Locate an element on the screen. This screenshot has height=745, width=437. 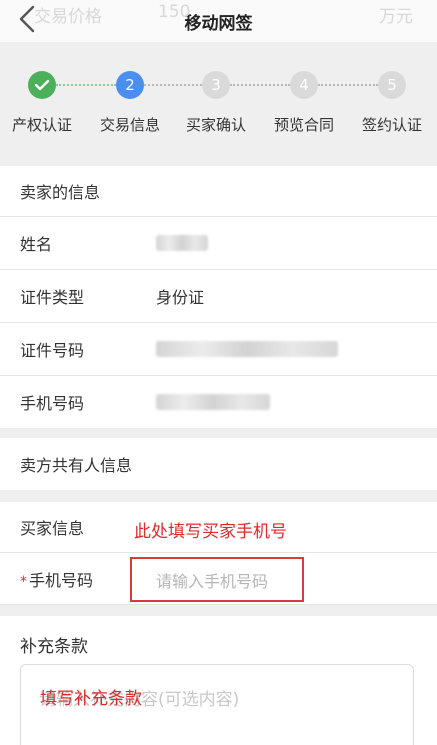
divider is located at coordinates (218, 604).